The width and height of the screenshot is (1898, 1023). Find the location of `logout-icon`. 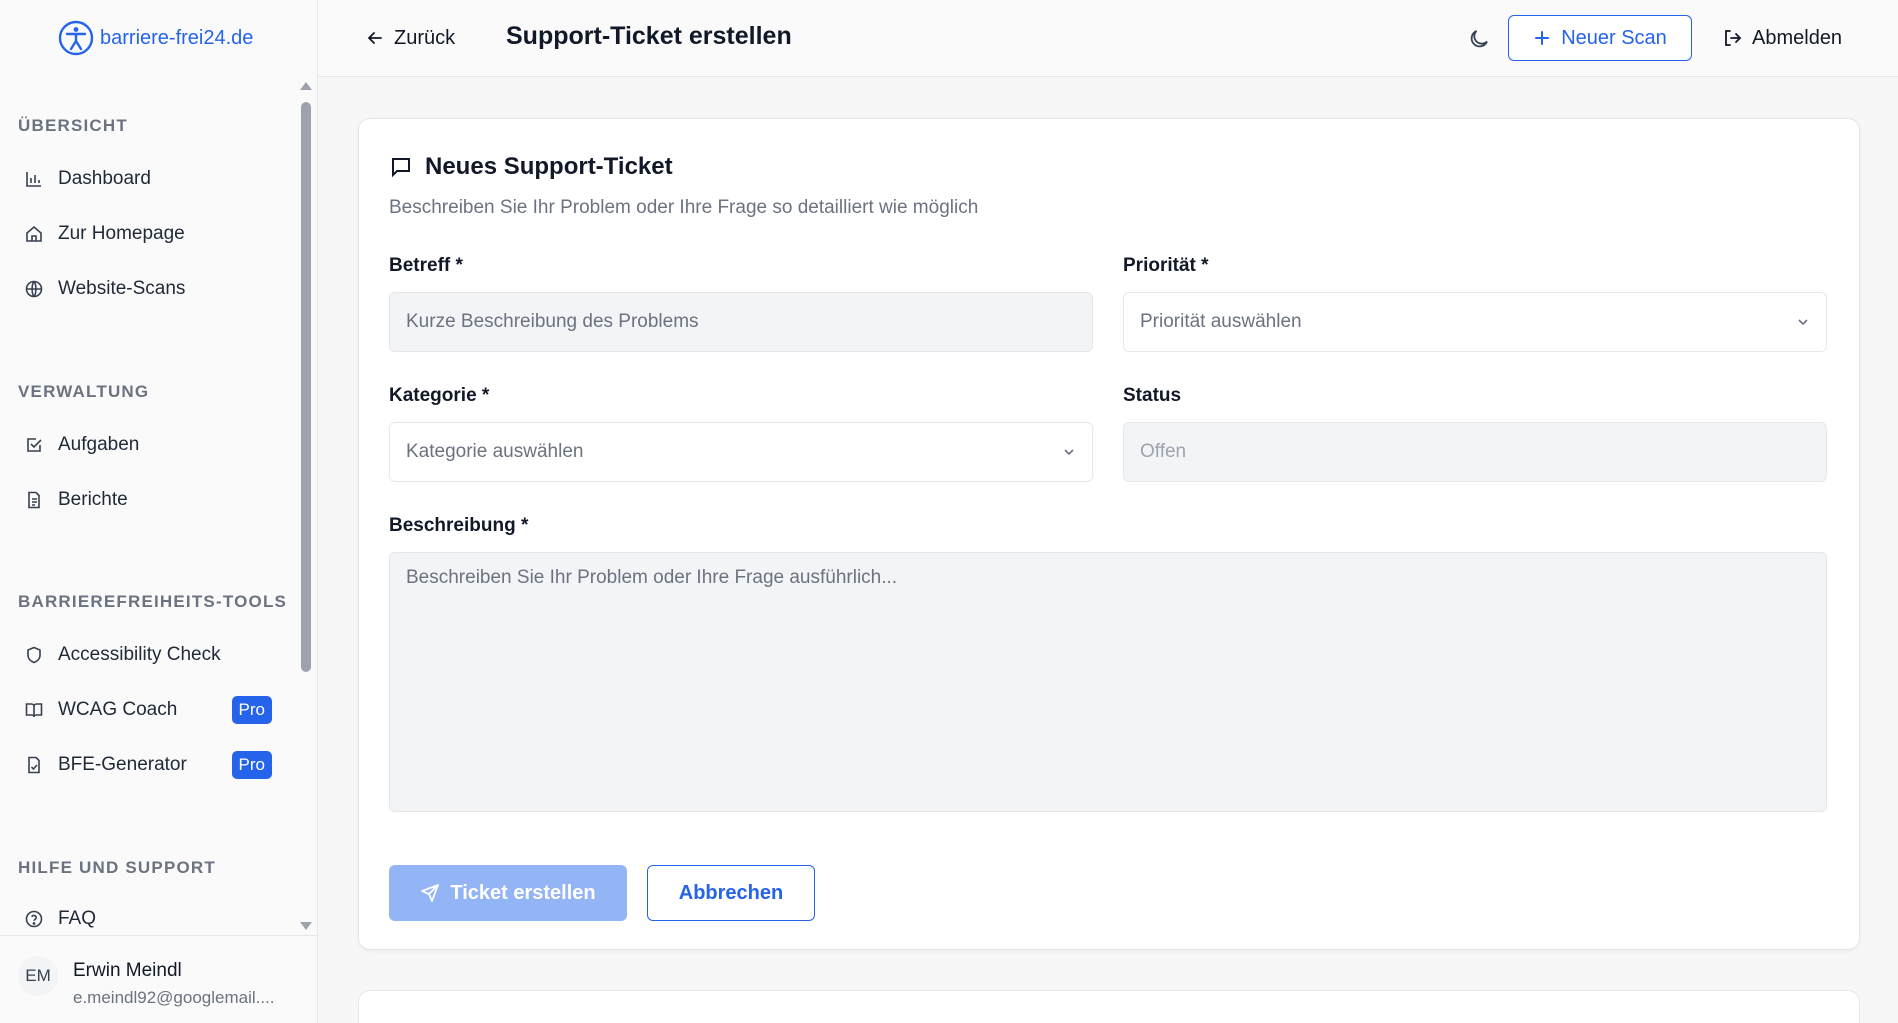

logout-icon is located at coordinates (1733, 38).